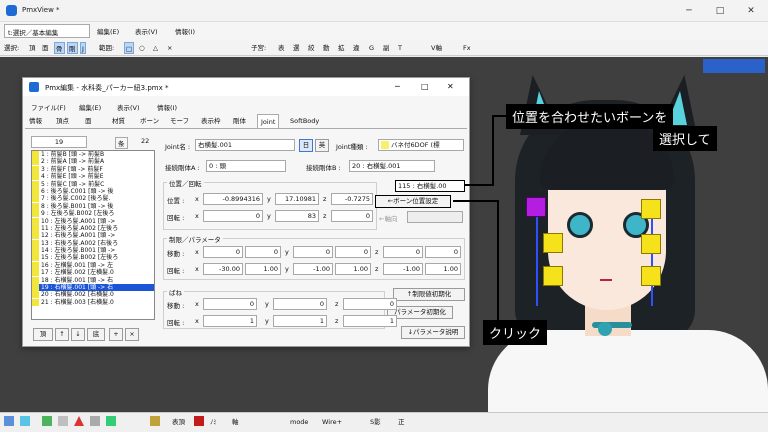 The image size is (768, 432). I want to click on rot-y-field: 83, so click(297, 216).